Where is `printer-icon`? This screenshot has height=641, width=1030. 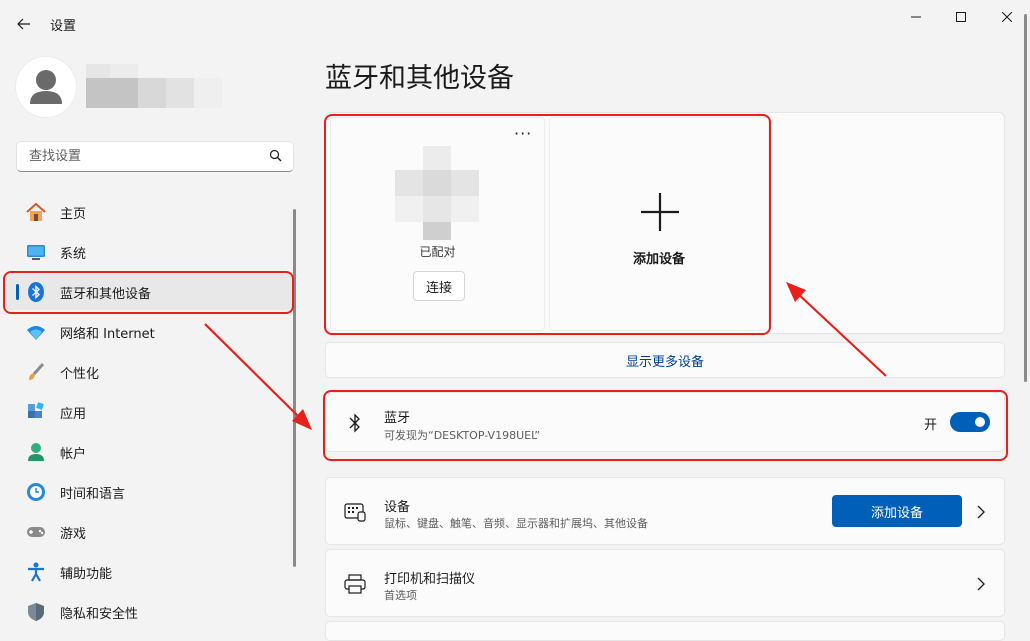
printer-icon is located at coordinates (355, 584).